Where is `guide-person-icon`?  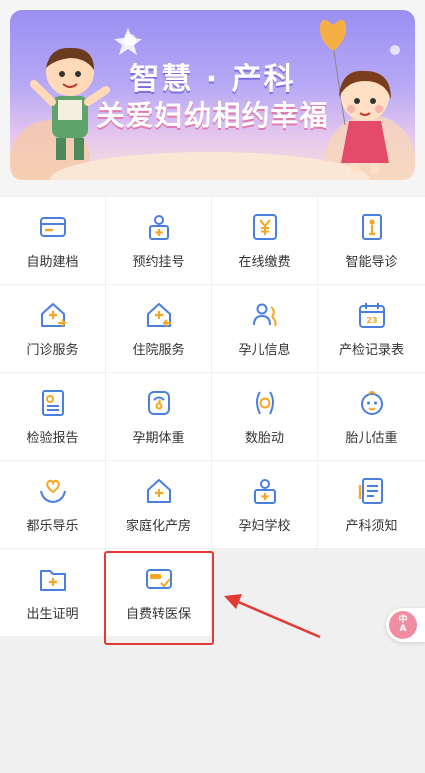 guide-person-icon is located at coordinates (371, 227).